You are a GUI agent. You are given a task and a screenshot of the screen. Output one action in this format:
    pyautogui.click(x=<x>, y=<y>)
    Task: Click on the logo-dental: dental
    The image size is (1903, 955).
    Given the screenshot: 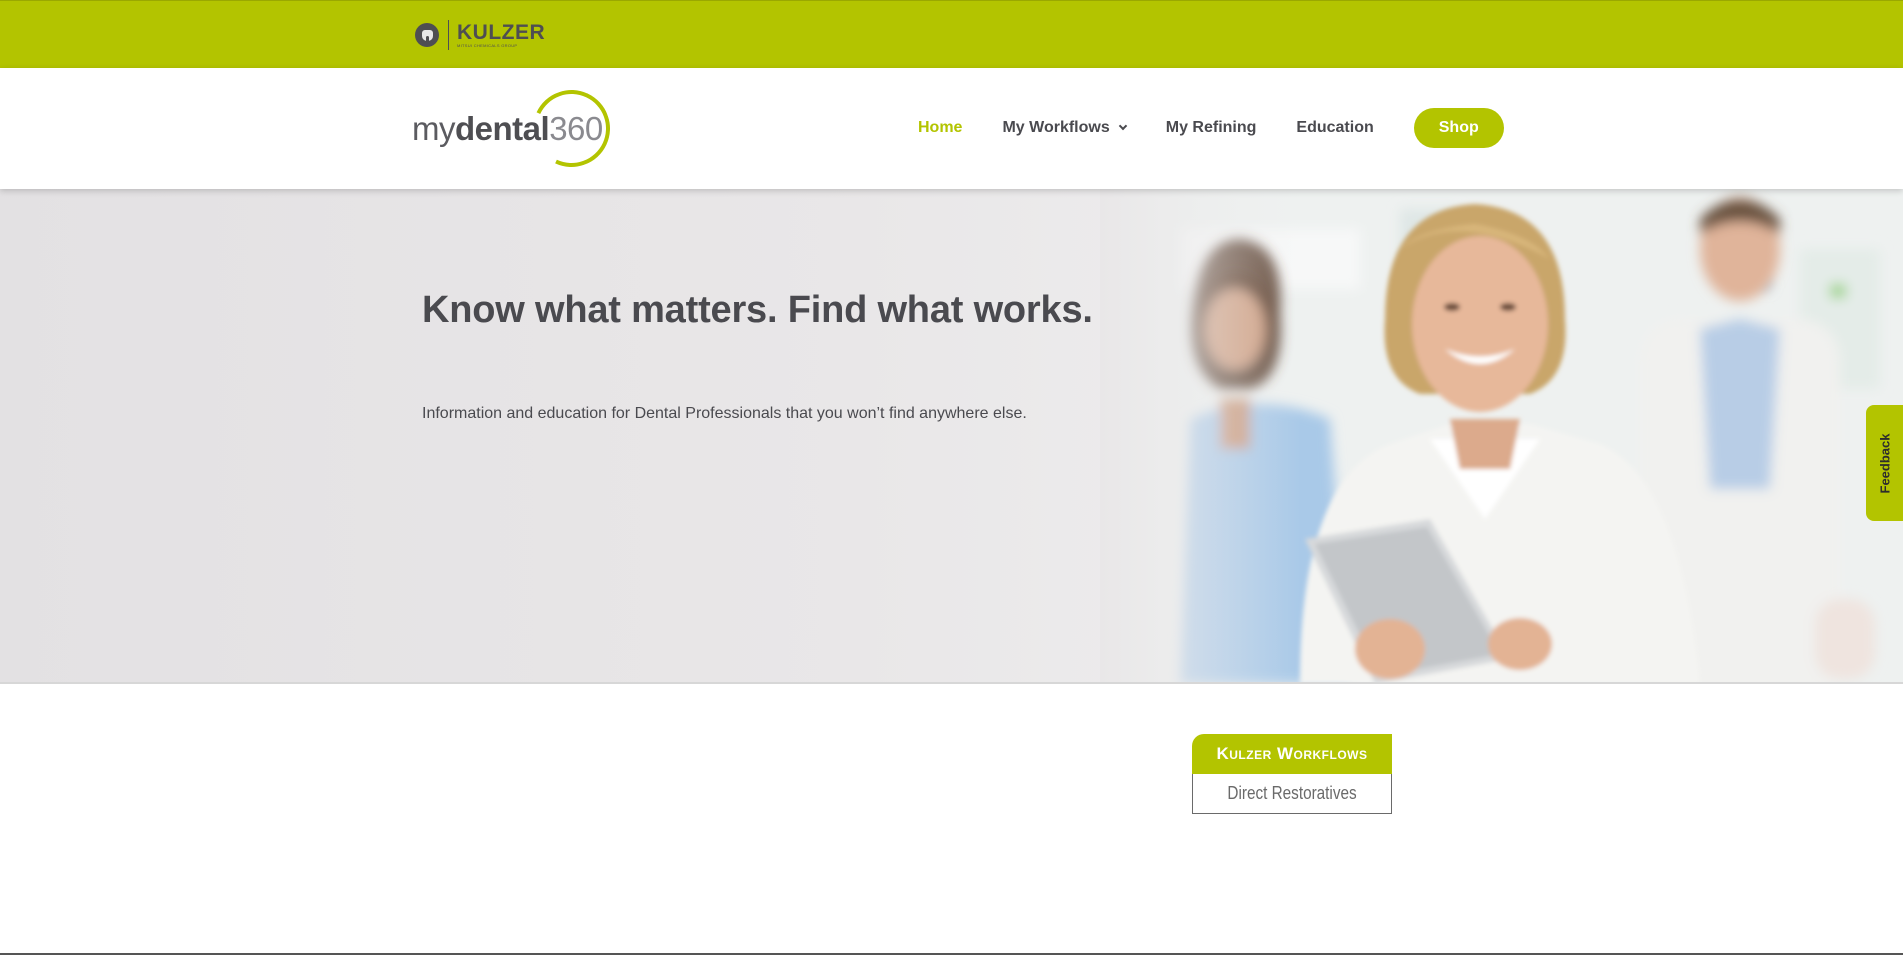 What is the action you would take?
    pyautogui.click(x=502, y=128)
    